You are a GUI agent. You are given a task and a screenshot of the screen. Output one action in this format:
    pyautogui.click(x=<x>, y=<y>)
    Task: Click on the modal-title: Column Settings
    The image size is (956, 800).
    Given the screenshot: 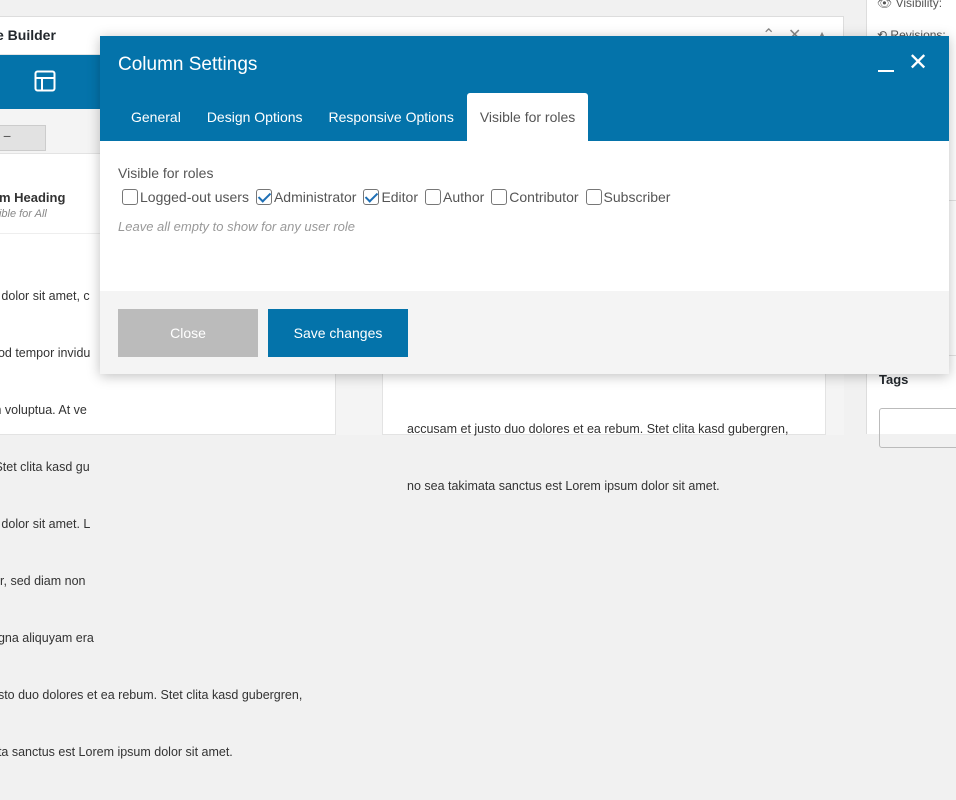 What is the action you would take?
    pyautogui.click(x=188, y=64)
    